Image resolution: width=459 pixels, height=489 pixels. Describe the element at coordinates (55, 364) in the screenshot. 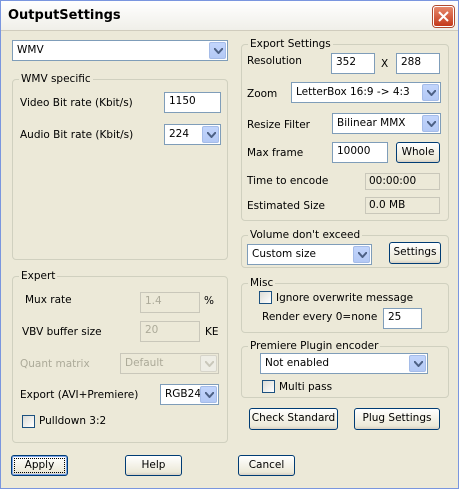

I see `quant-matrix-label: Quant matrix` at that location.